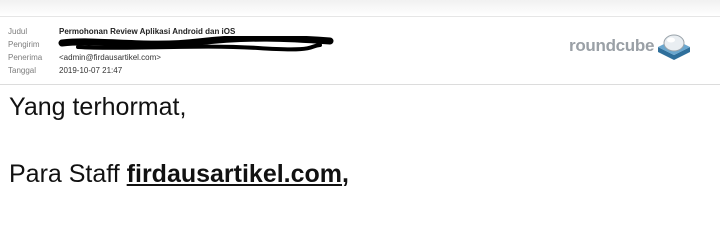 This screenshot has width=720, height=240. I want to click on to-label: Penerima, so click(25, 57).